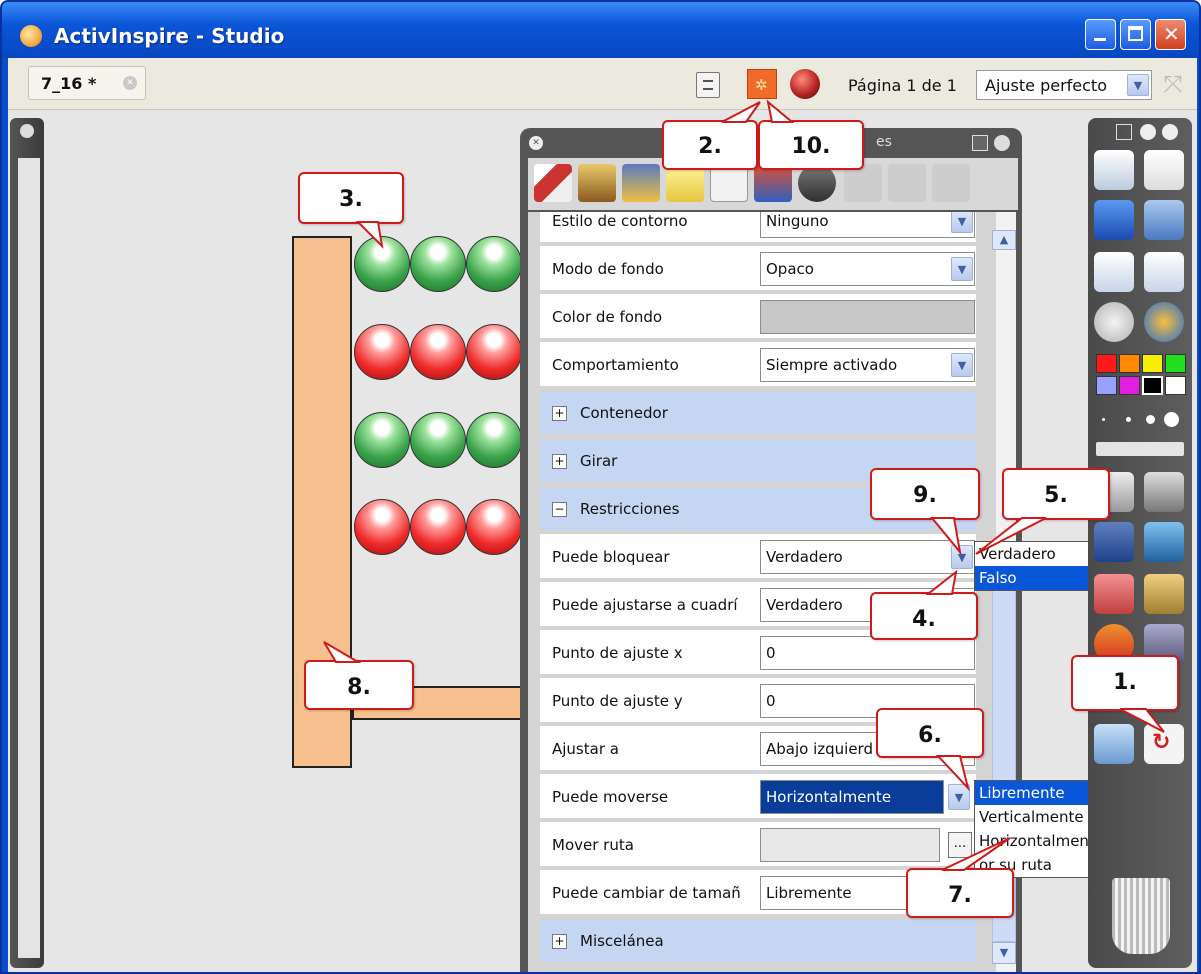  What do you see at coordinates (536, 143) in the screenshot?
I see `panel-close-icon: ✕` at bounding box center [536, 143].